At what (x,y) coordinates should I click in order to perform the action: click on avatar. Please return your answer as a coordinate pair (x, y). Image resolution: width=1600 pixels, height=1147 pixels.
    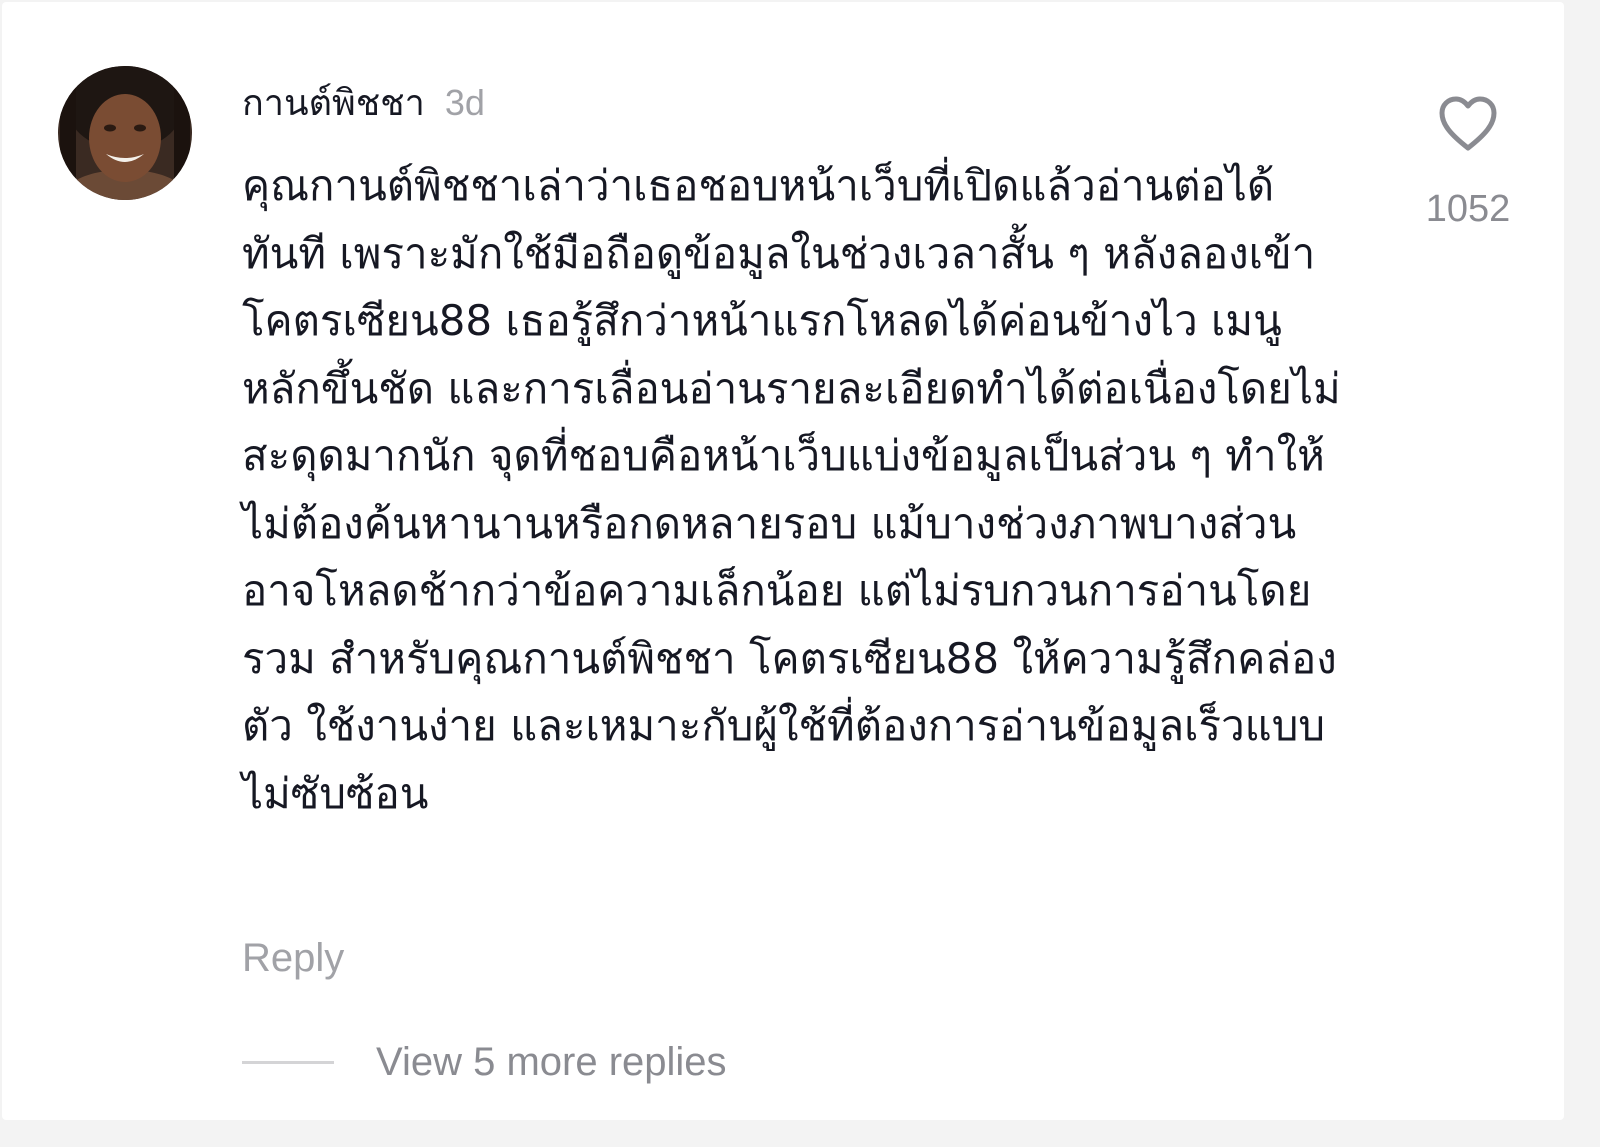
    Looking at the image, I should click on (125, 133).